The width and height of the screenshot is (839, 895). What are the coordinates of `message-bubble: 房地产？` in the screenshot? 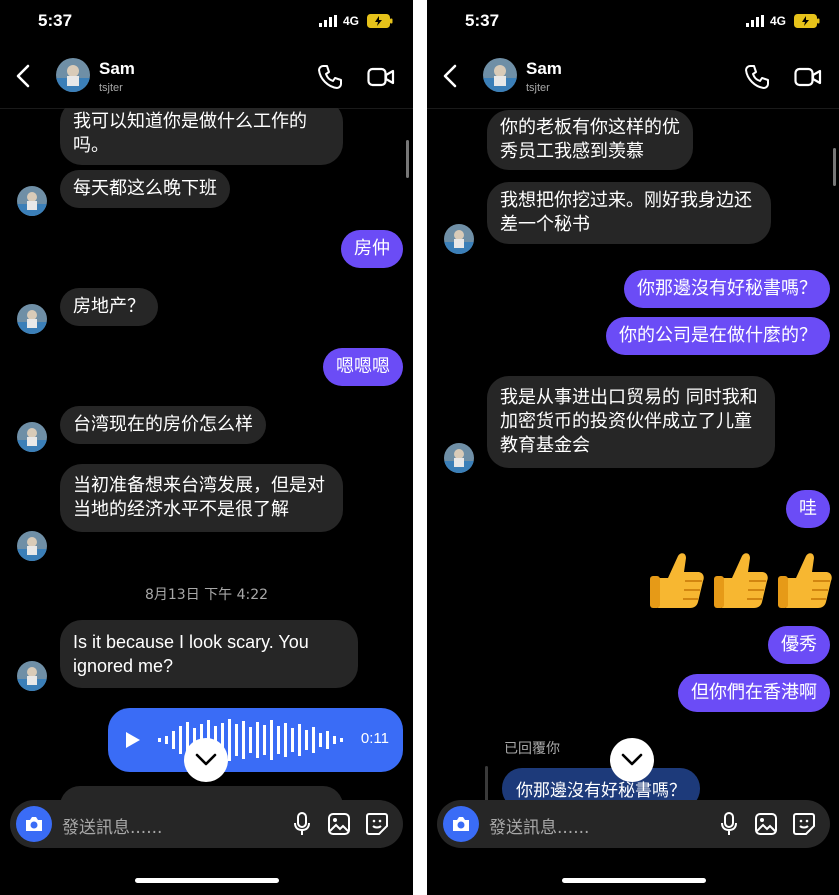 It's located at (109, 307).